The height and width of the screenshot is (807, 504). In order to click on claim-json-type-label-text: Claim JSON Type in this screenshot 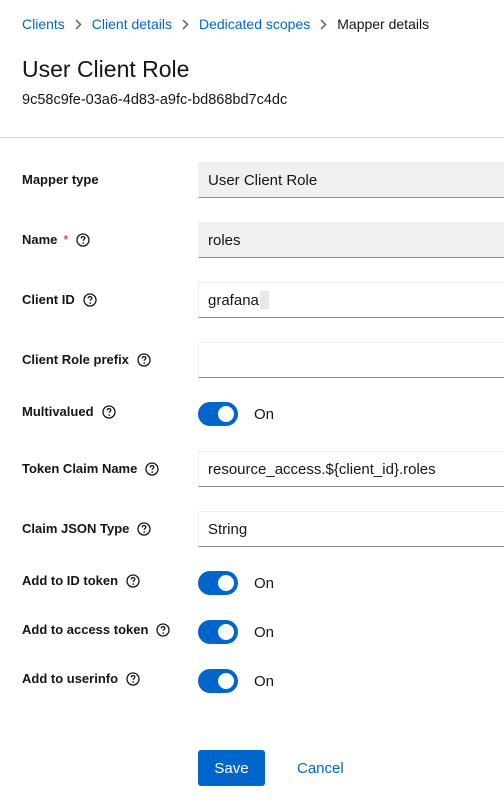, I will do `click(76, 528)`.